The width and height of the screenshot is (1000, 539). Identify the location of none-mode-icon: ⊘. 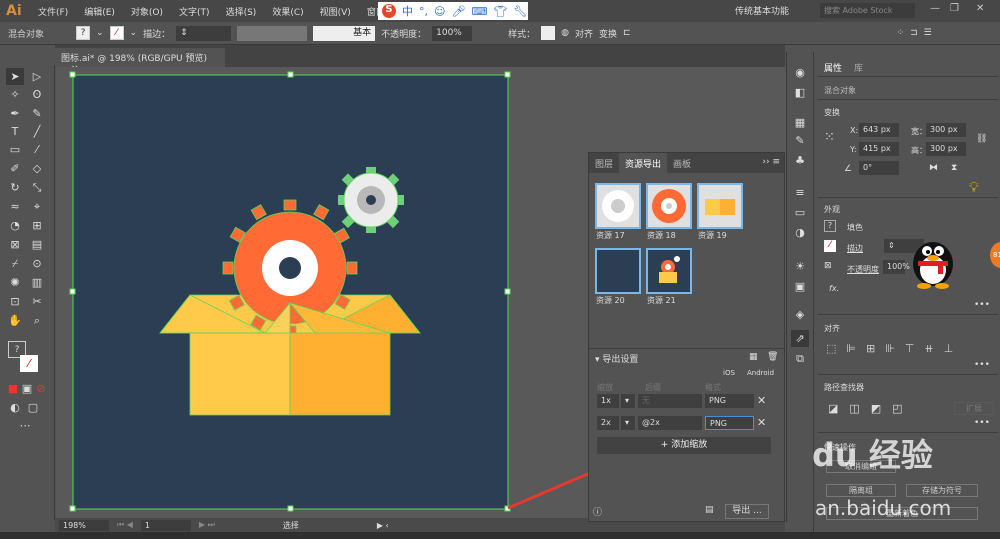
(41, 388).